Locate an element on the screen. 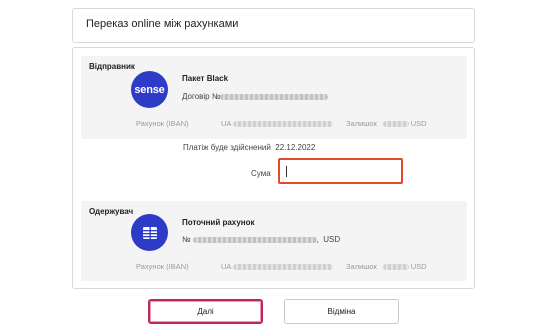  amount-input is located at coordinates (340, 171).